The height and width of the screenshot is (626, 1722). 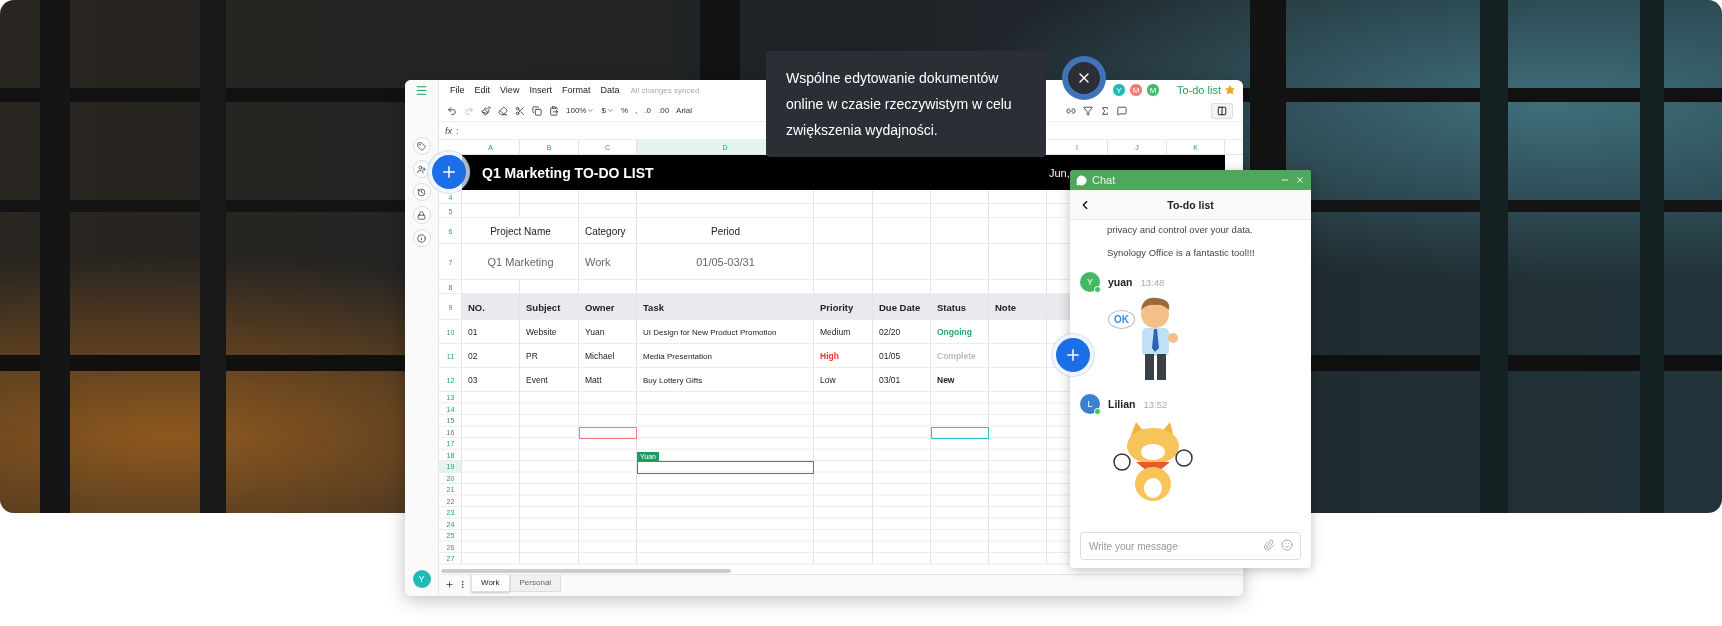 What do you see at coordinates (537, 380) in the screenshot?
I see `table-cell: Event` at bounding box center [537, 380].